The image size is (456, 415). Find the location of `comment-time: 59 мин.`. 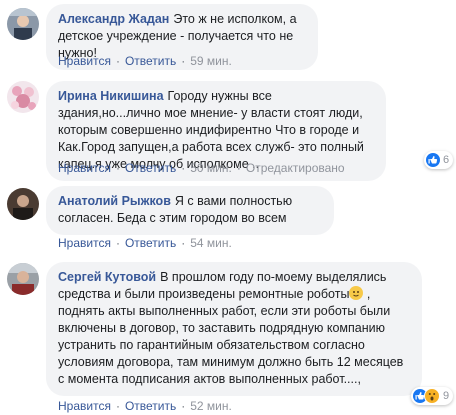

comment-time: 59 мин. is located at coordinates (211, 61).